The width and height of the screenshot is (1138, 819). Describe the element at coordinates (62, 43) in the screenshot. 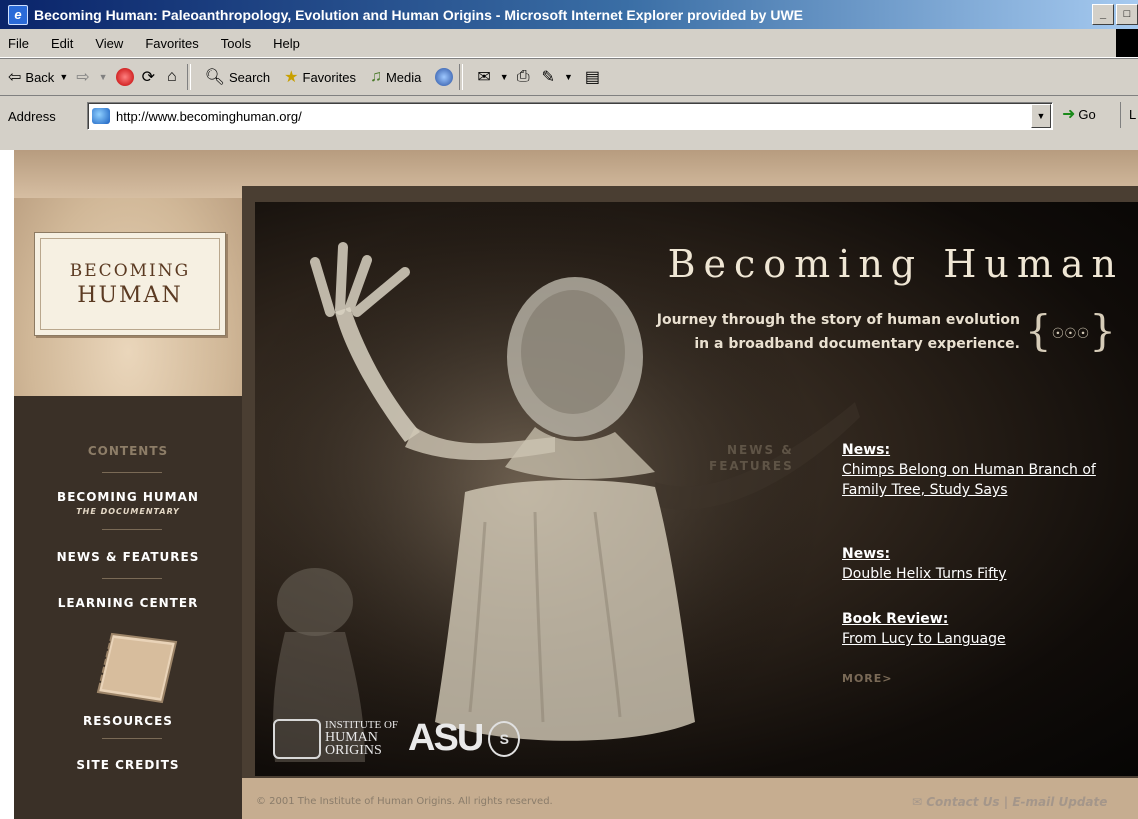

I see `menu-edit: Edit` at that location.